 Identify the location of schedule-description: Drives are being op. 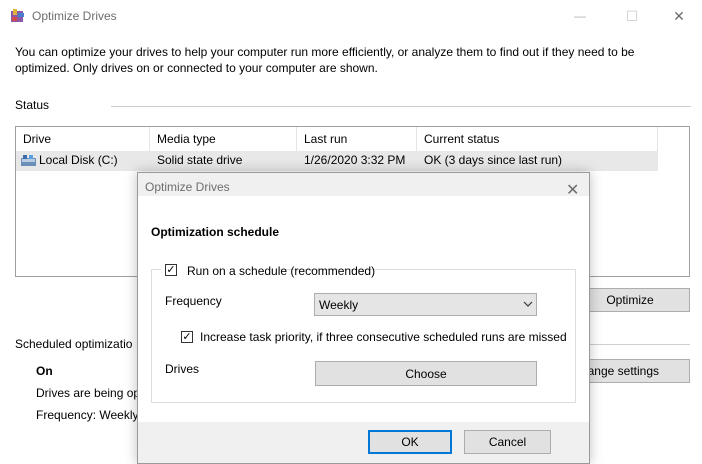
(88, 393).